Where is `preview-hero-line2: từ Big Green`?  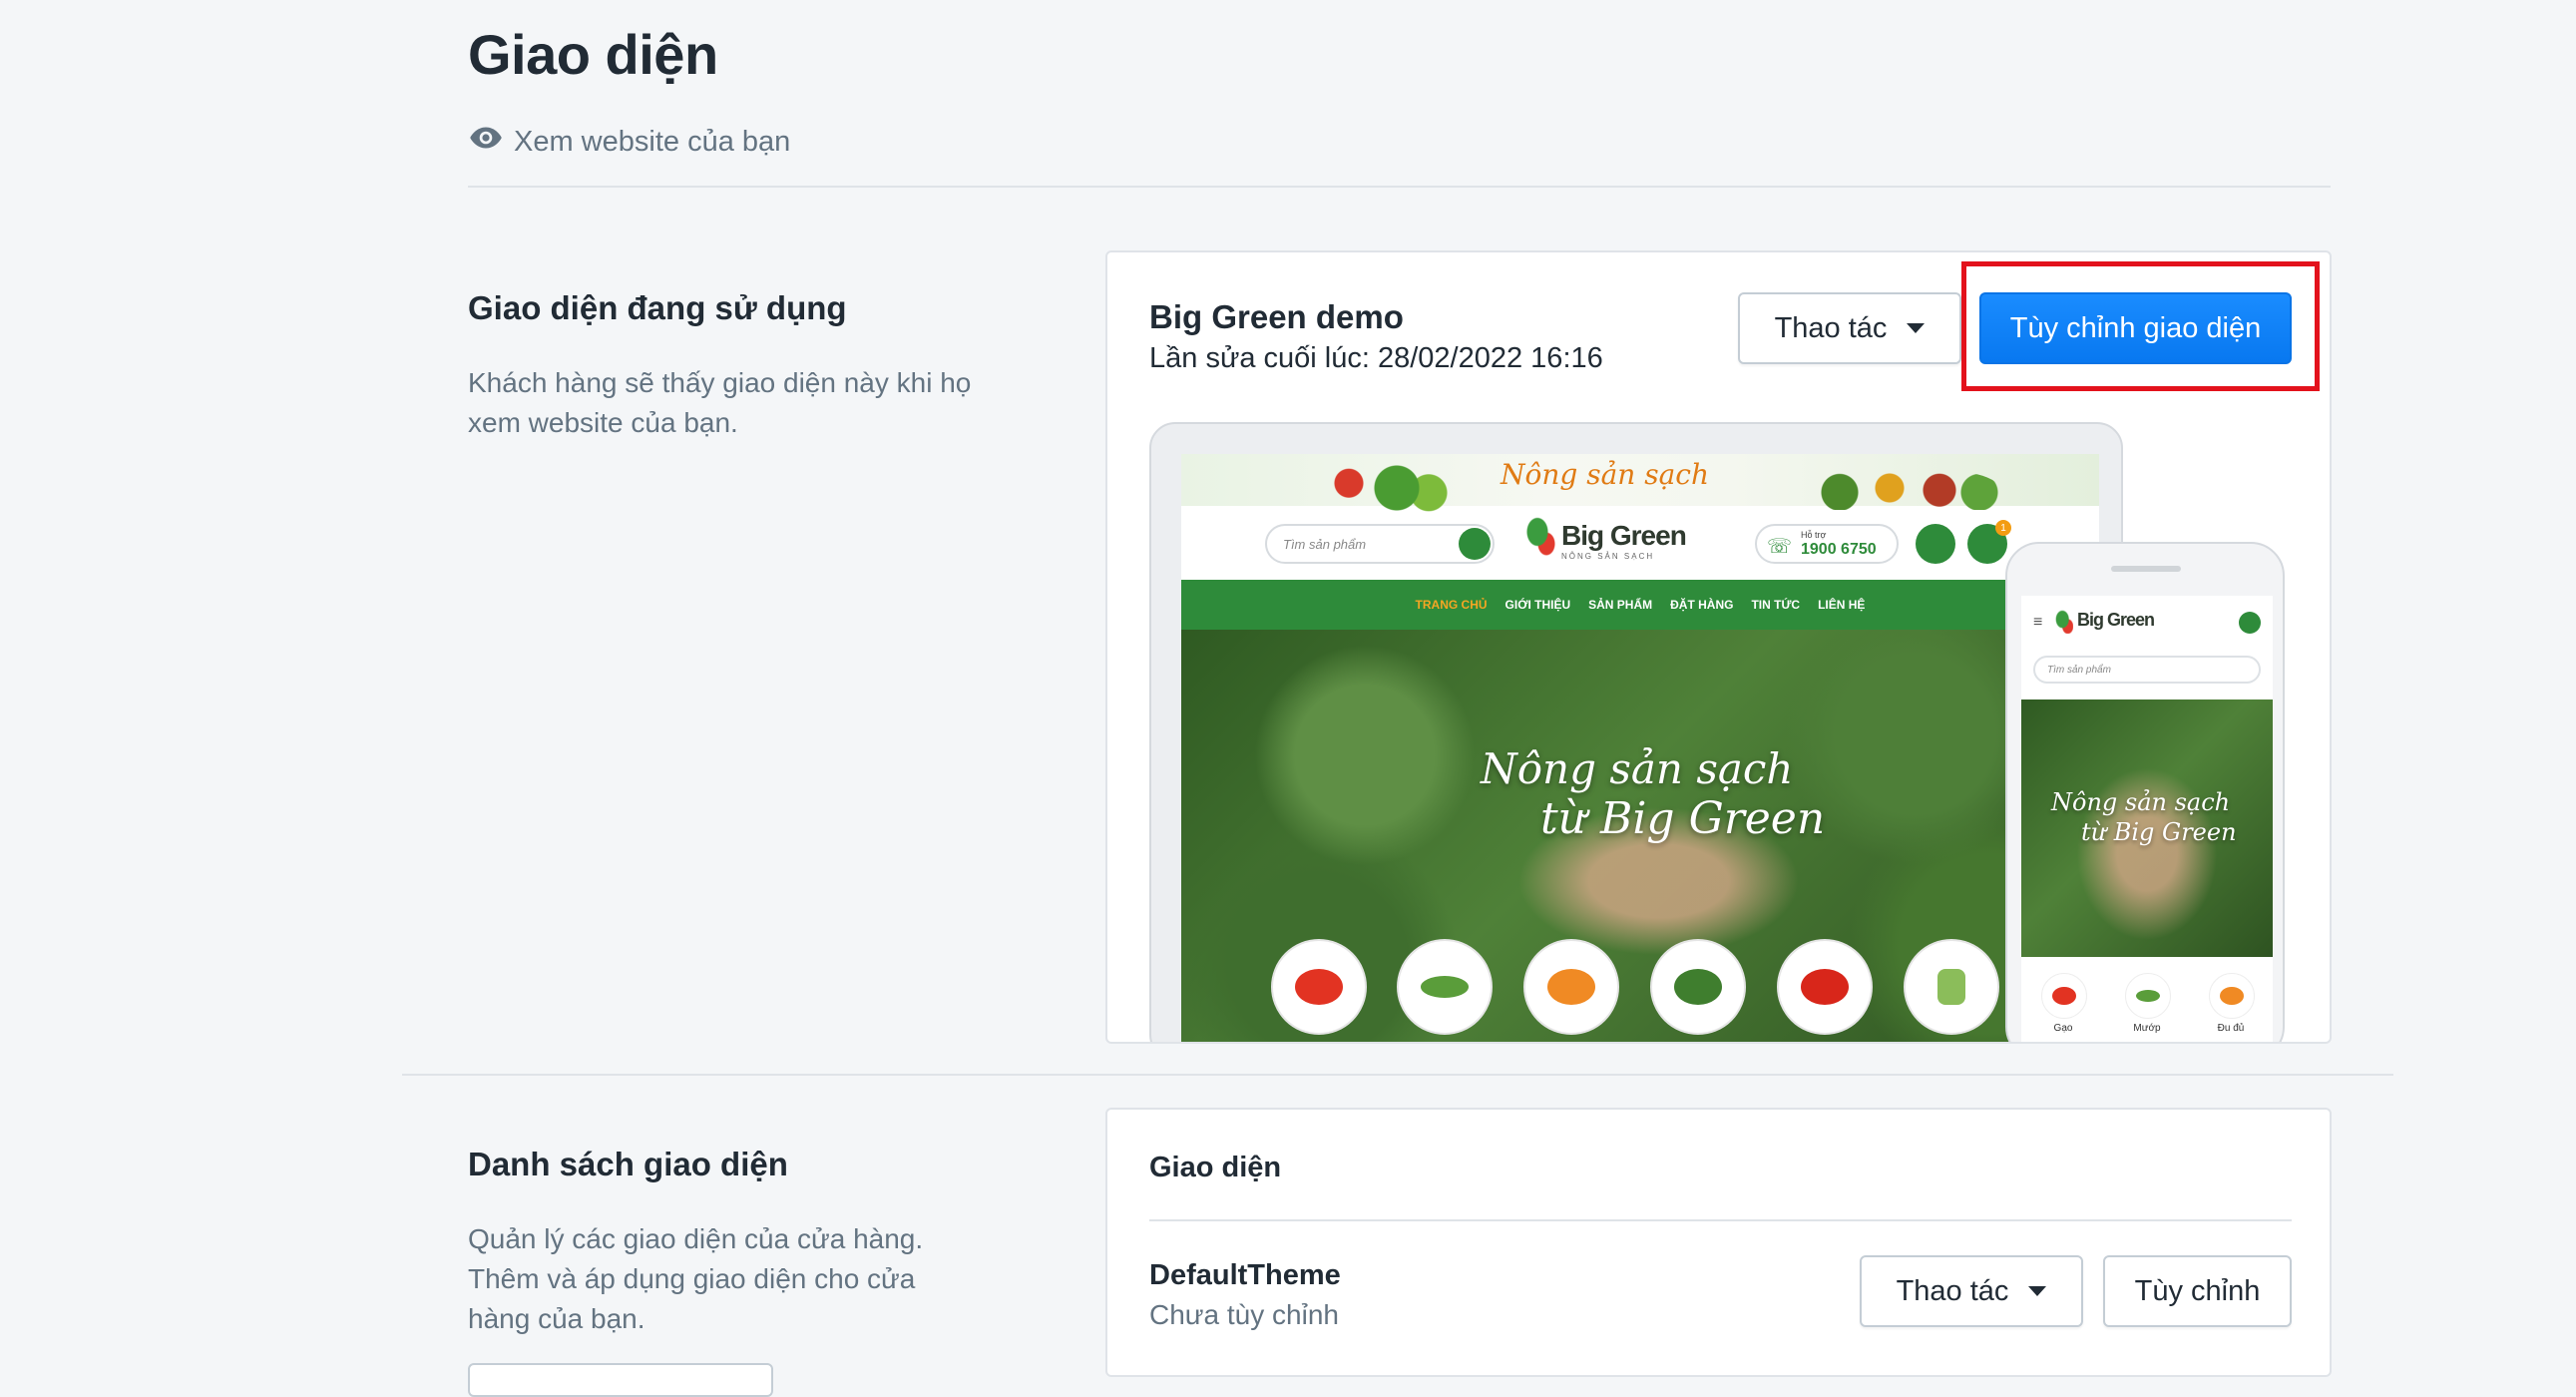
preview-hero-line2: từ Big Green is located at coordinates (1683, 819).